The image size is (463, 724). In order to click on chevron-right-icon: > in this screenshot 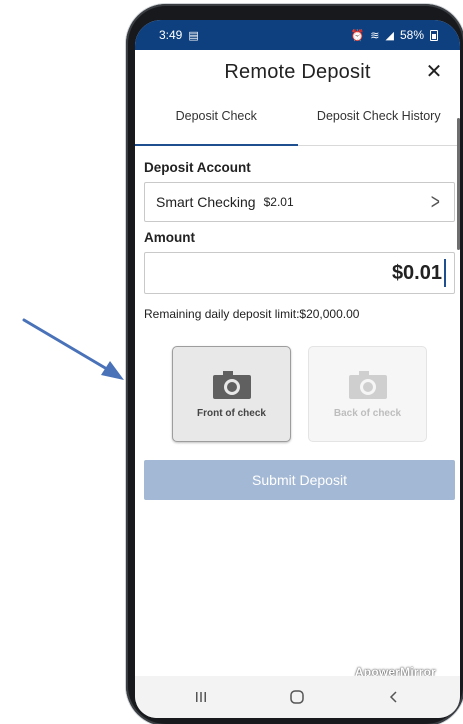, I will do `click(436, 201)`.